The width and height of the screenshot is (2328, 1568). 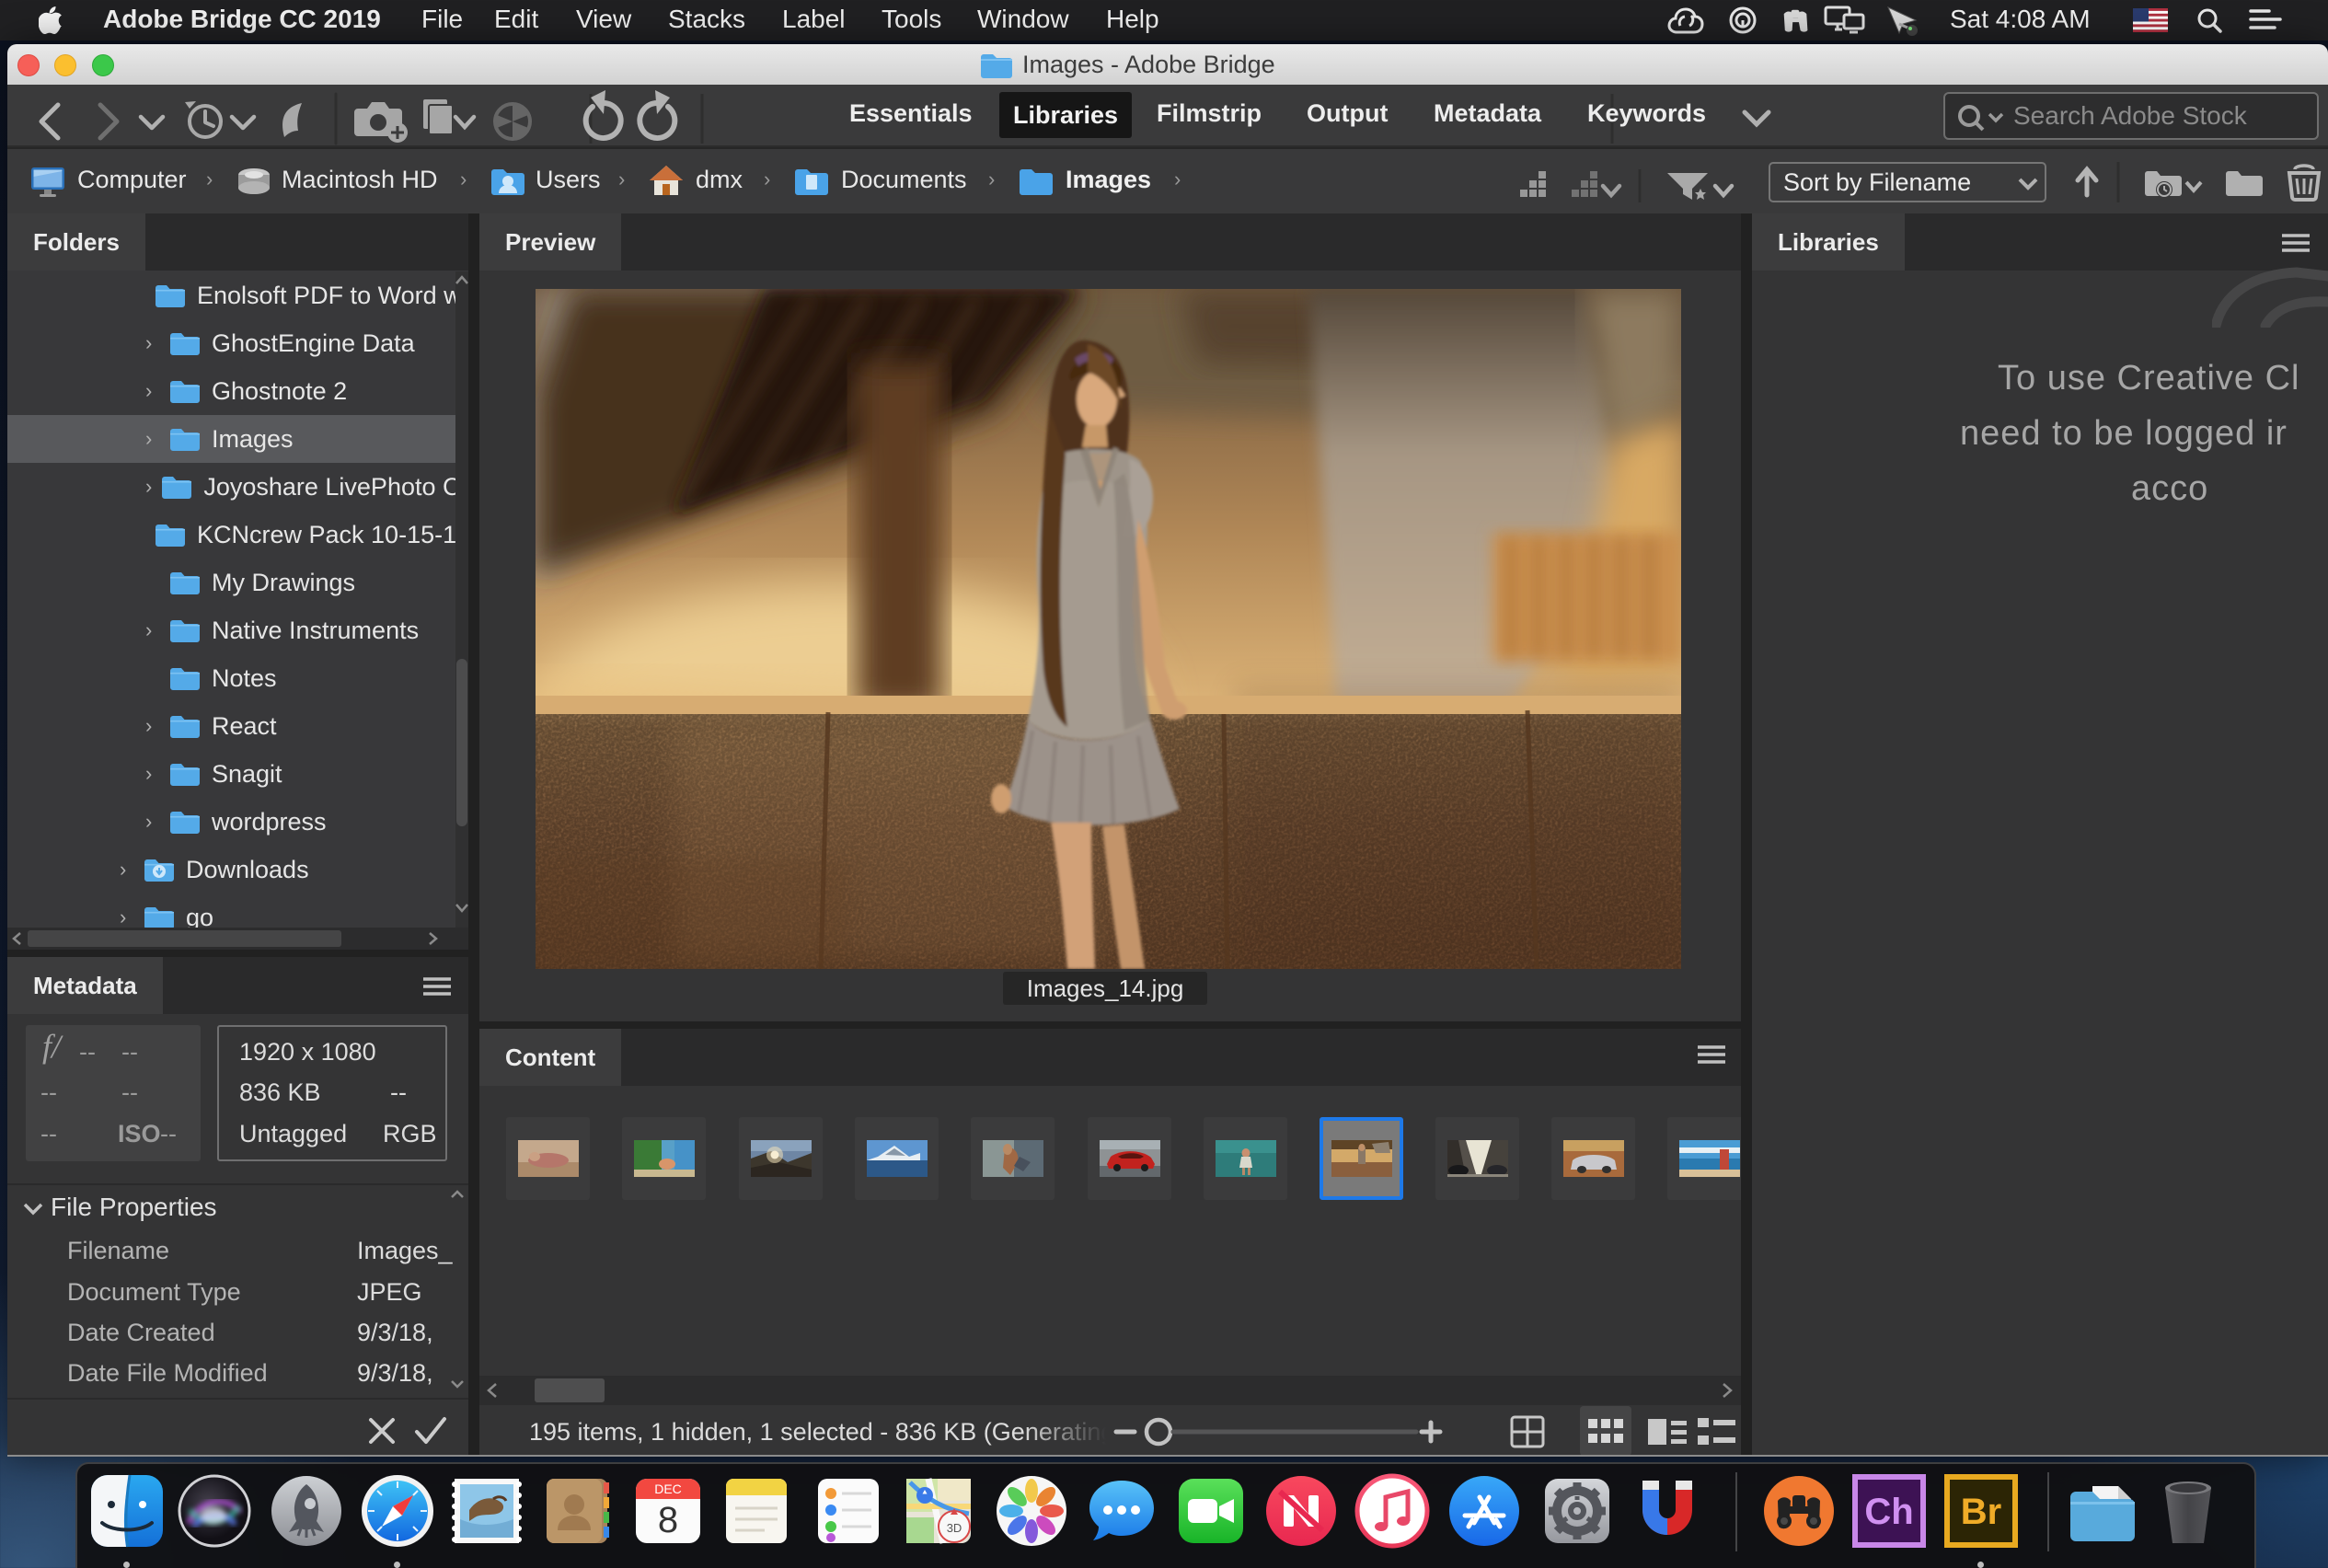 What do you see at coordinates (954, 1528) in the screenshot?
I see `svg-text: 3D` at bounding box center [954, 1528].